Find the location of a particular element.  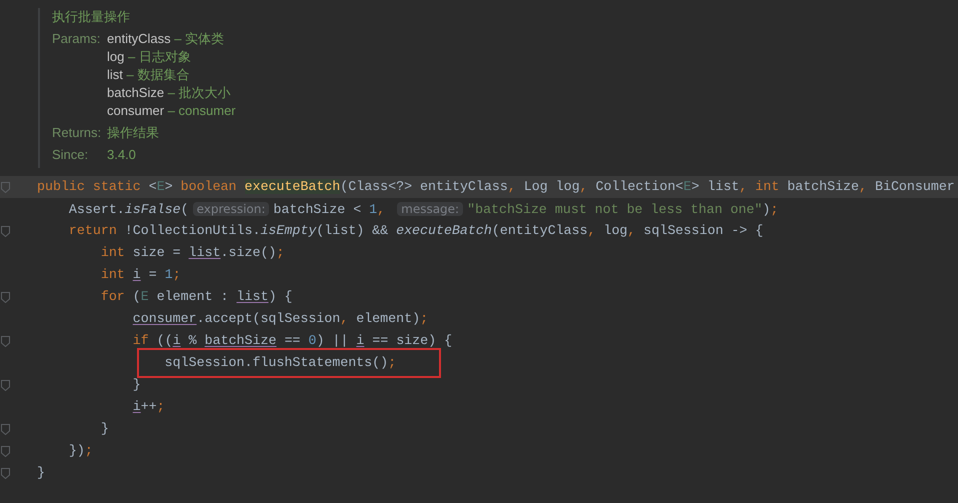

returns-label: Returns: is located at coordinates (77, 133).